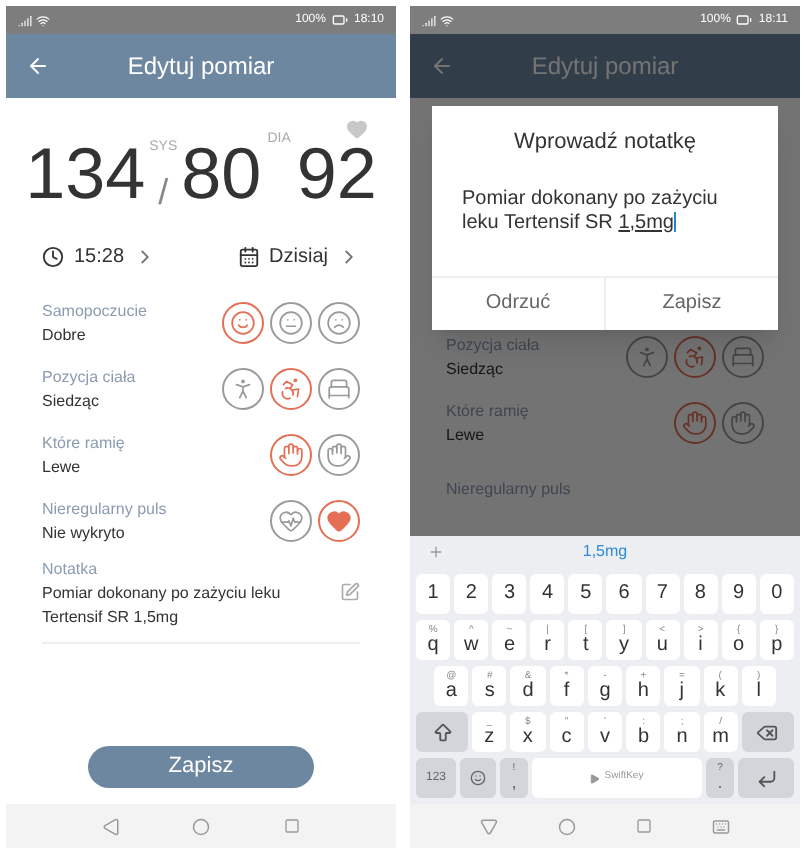 Image resolution: width=806 pixels, height=854 pixels. What do you see at coordinates (776, 594) in the screenshot?
I see `keyboard-key: 0` at bounding box center [776, 594].